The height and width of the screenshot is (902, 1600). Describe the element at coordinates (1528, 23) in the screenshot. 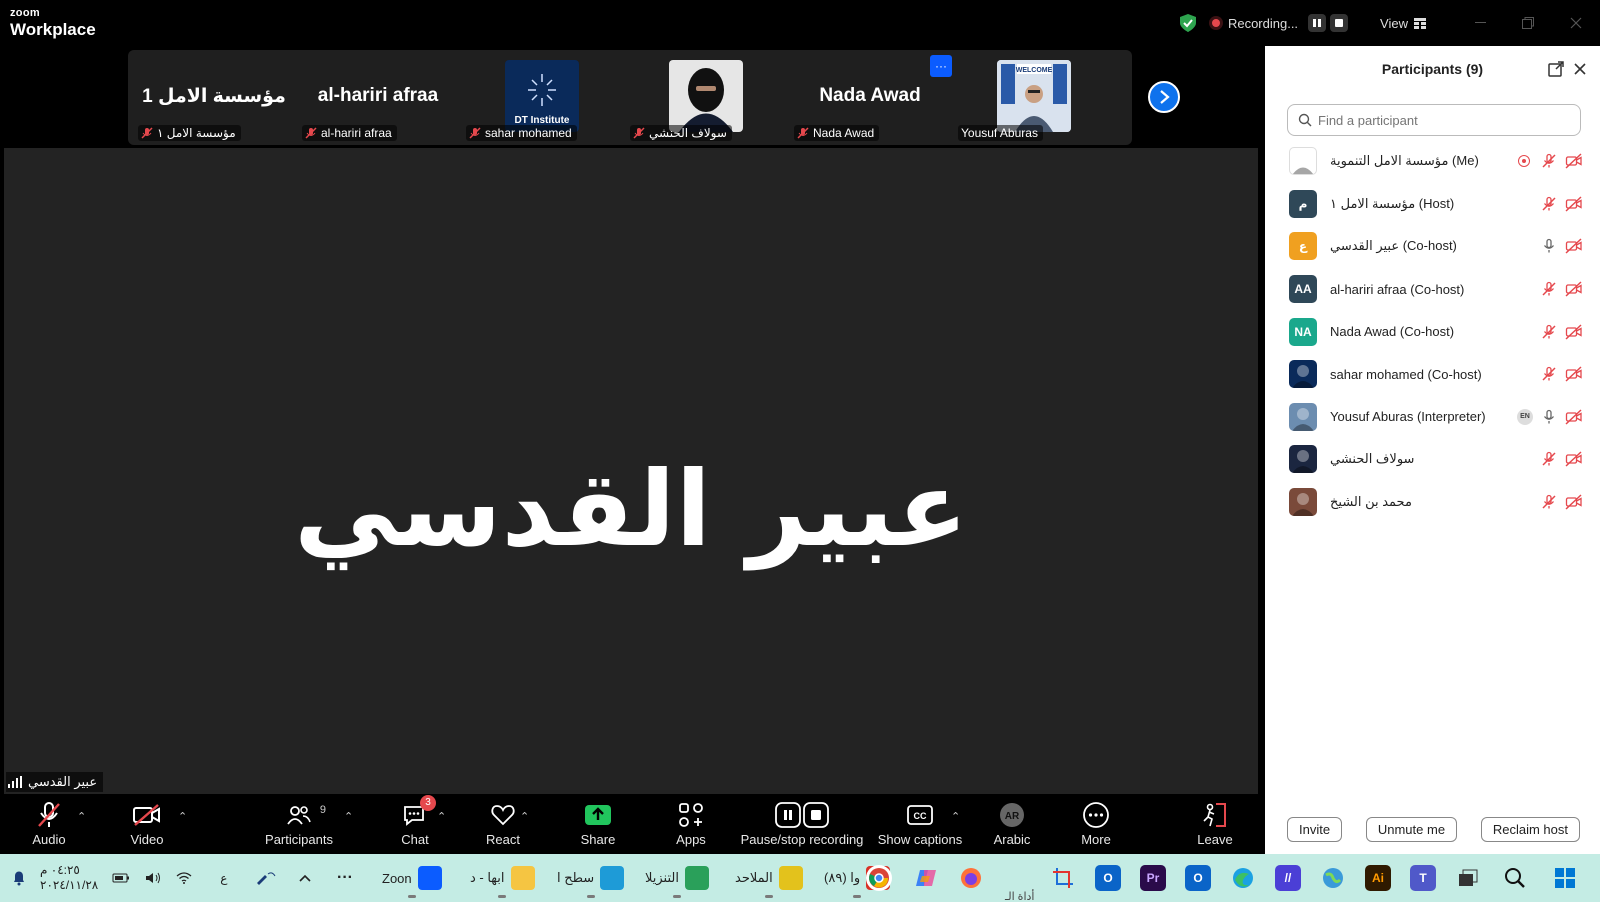

I see `maximize-button` at that location.